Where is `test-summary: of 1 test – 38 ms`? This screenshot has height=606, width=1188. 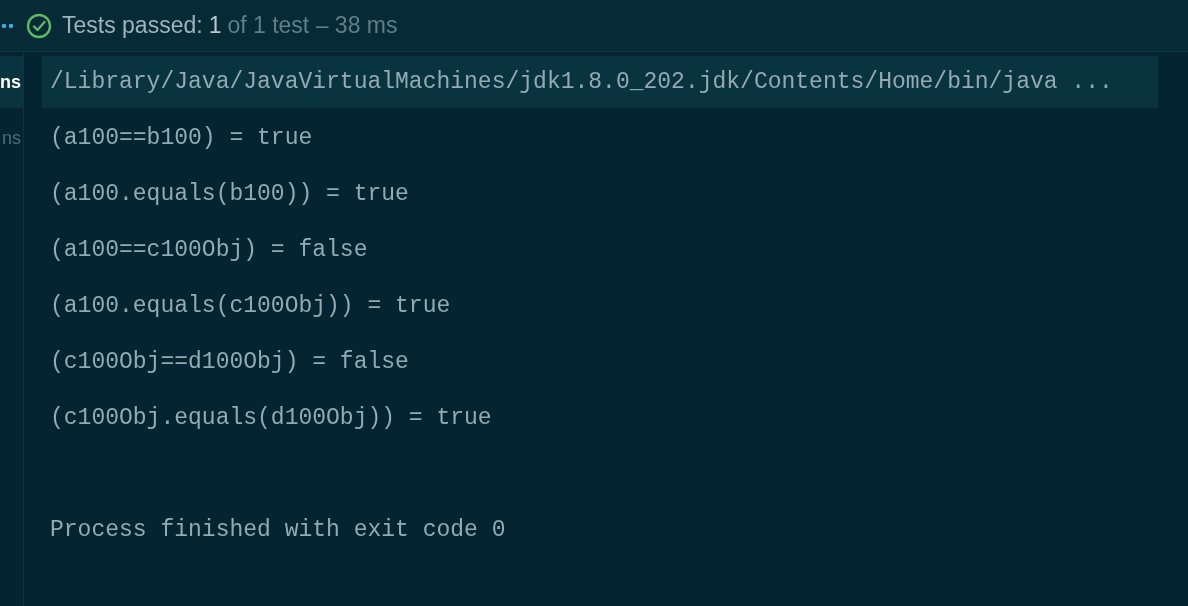 test-summary: of 1 test – 38 ms is located at coordinates (312, 26).